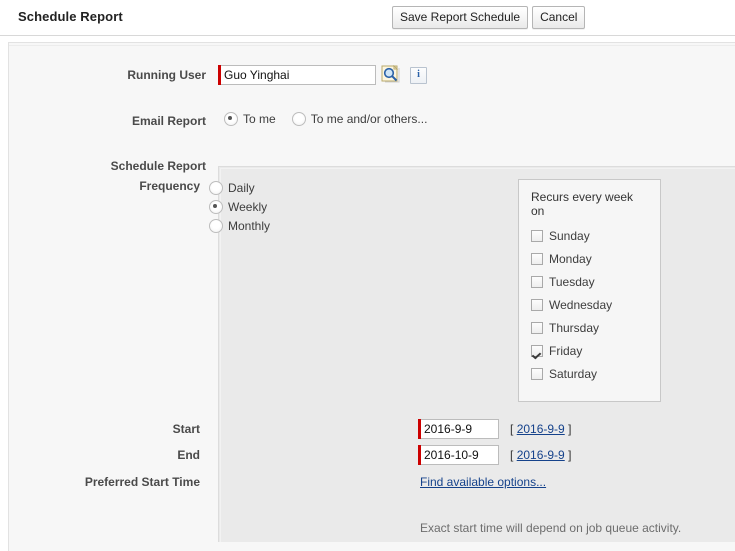  I want to click on day-label-wednesday: Wednesday, so click(581, 305).